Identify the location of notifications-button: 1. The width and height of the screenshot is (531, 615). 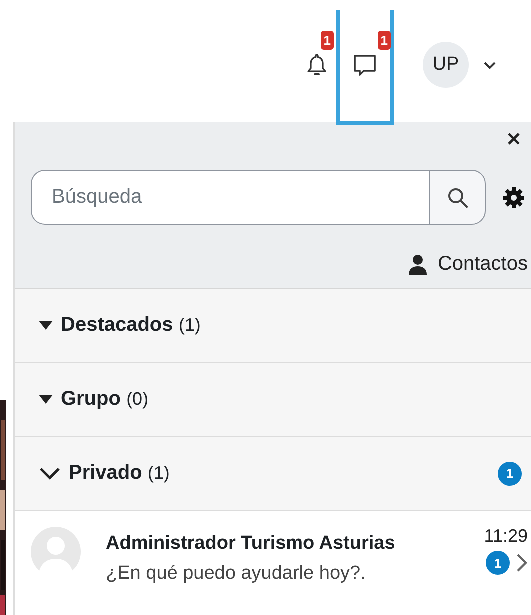
(317, 58).